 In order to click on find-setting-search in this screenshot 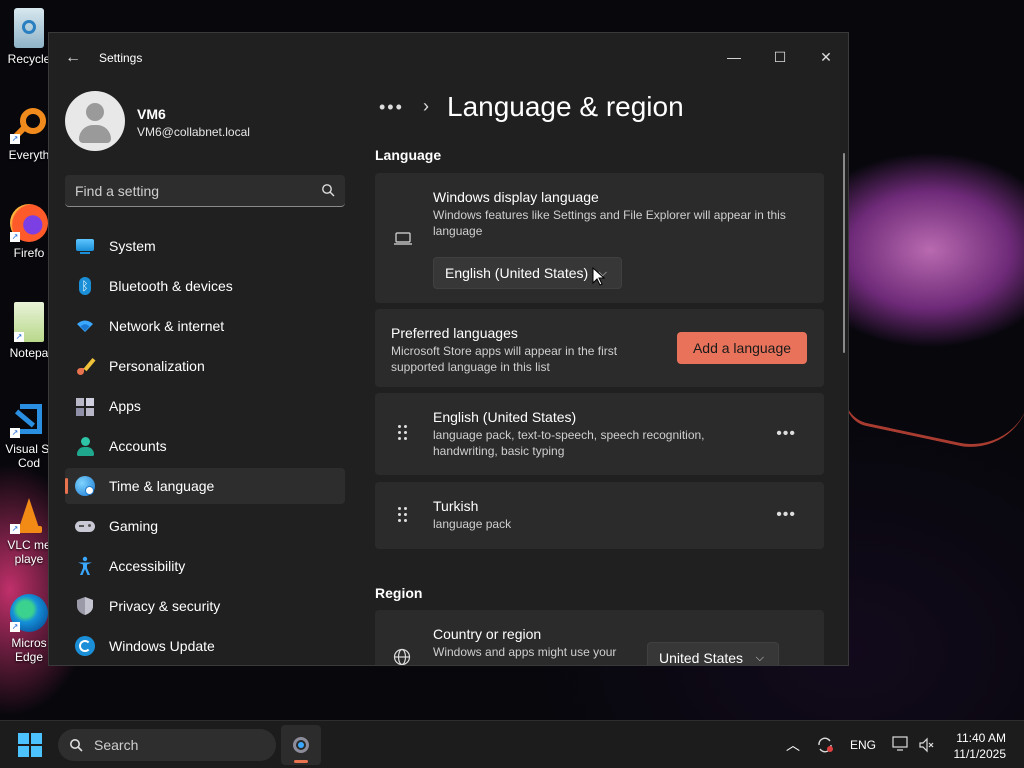, I will do `click(205, 191)`.